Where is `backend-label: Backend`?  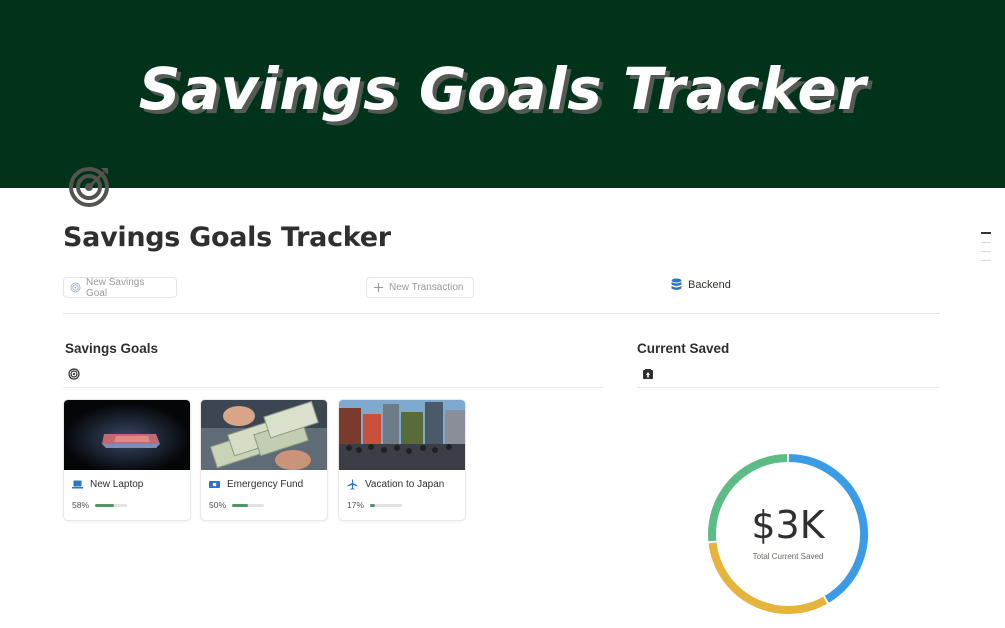
backend-label: Backend is located at coordinates (709, 284).